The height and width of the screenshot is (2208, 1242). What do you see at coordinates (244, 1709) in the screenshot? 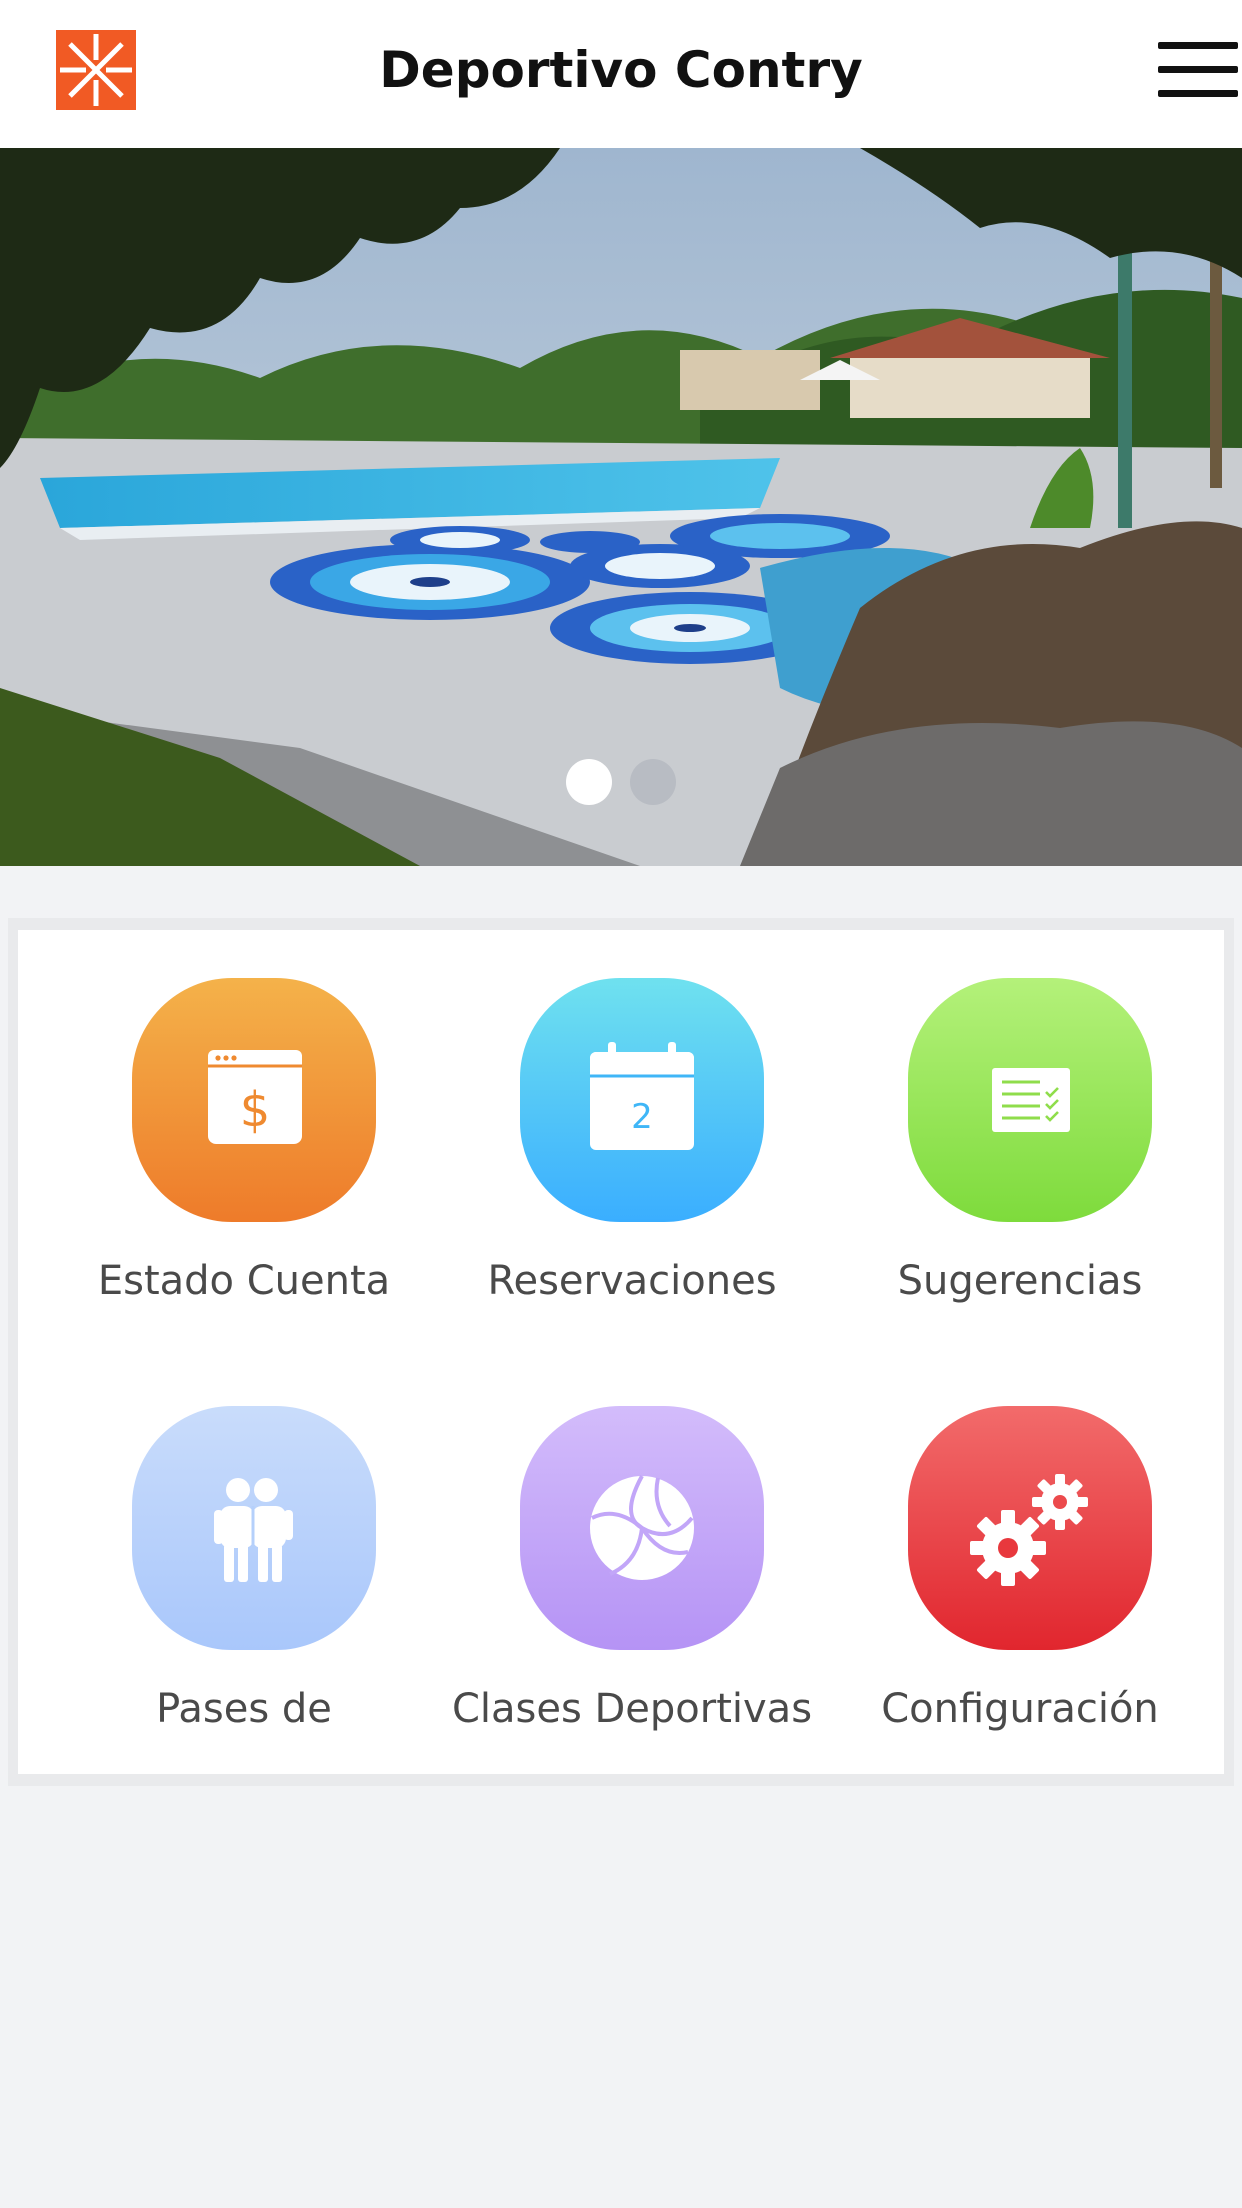
I see `menu-item-label: Pases de` at bounding box center [244, 1709].